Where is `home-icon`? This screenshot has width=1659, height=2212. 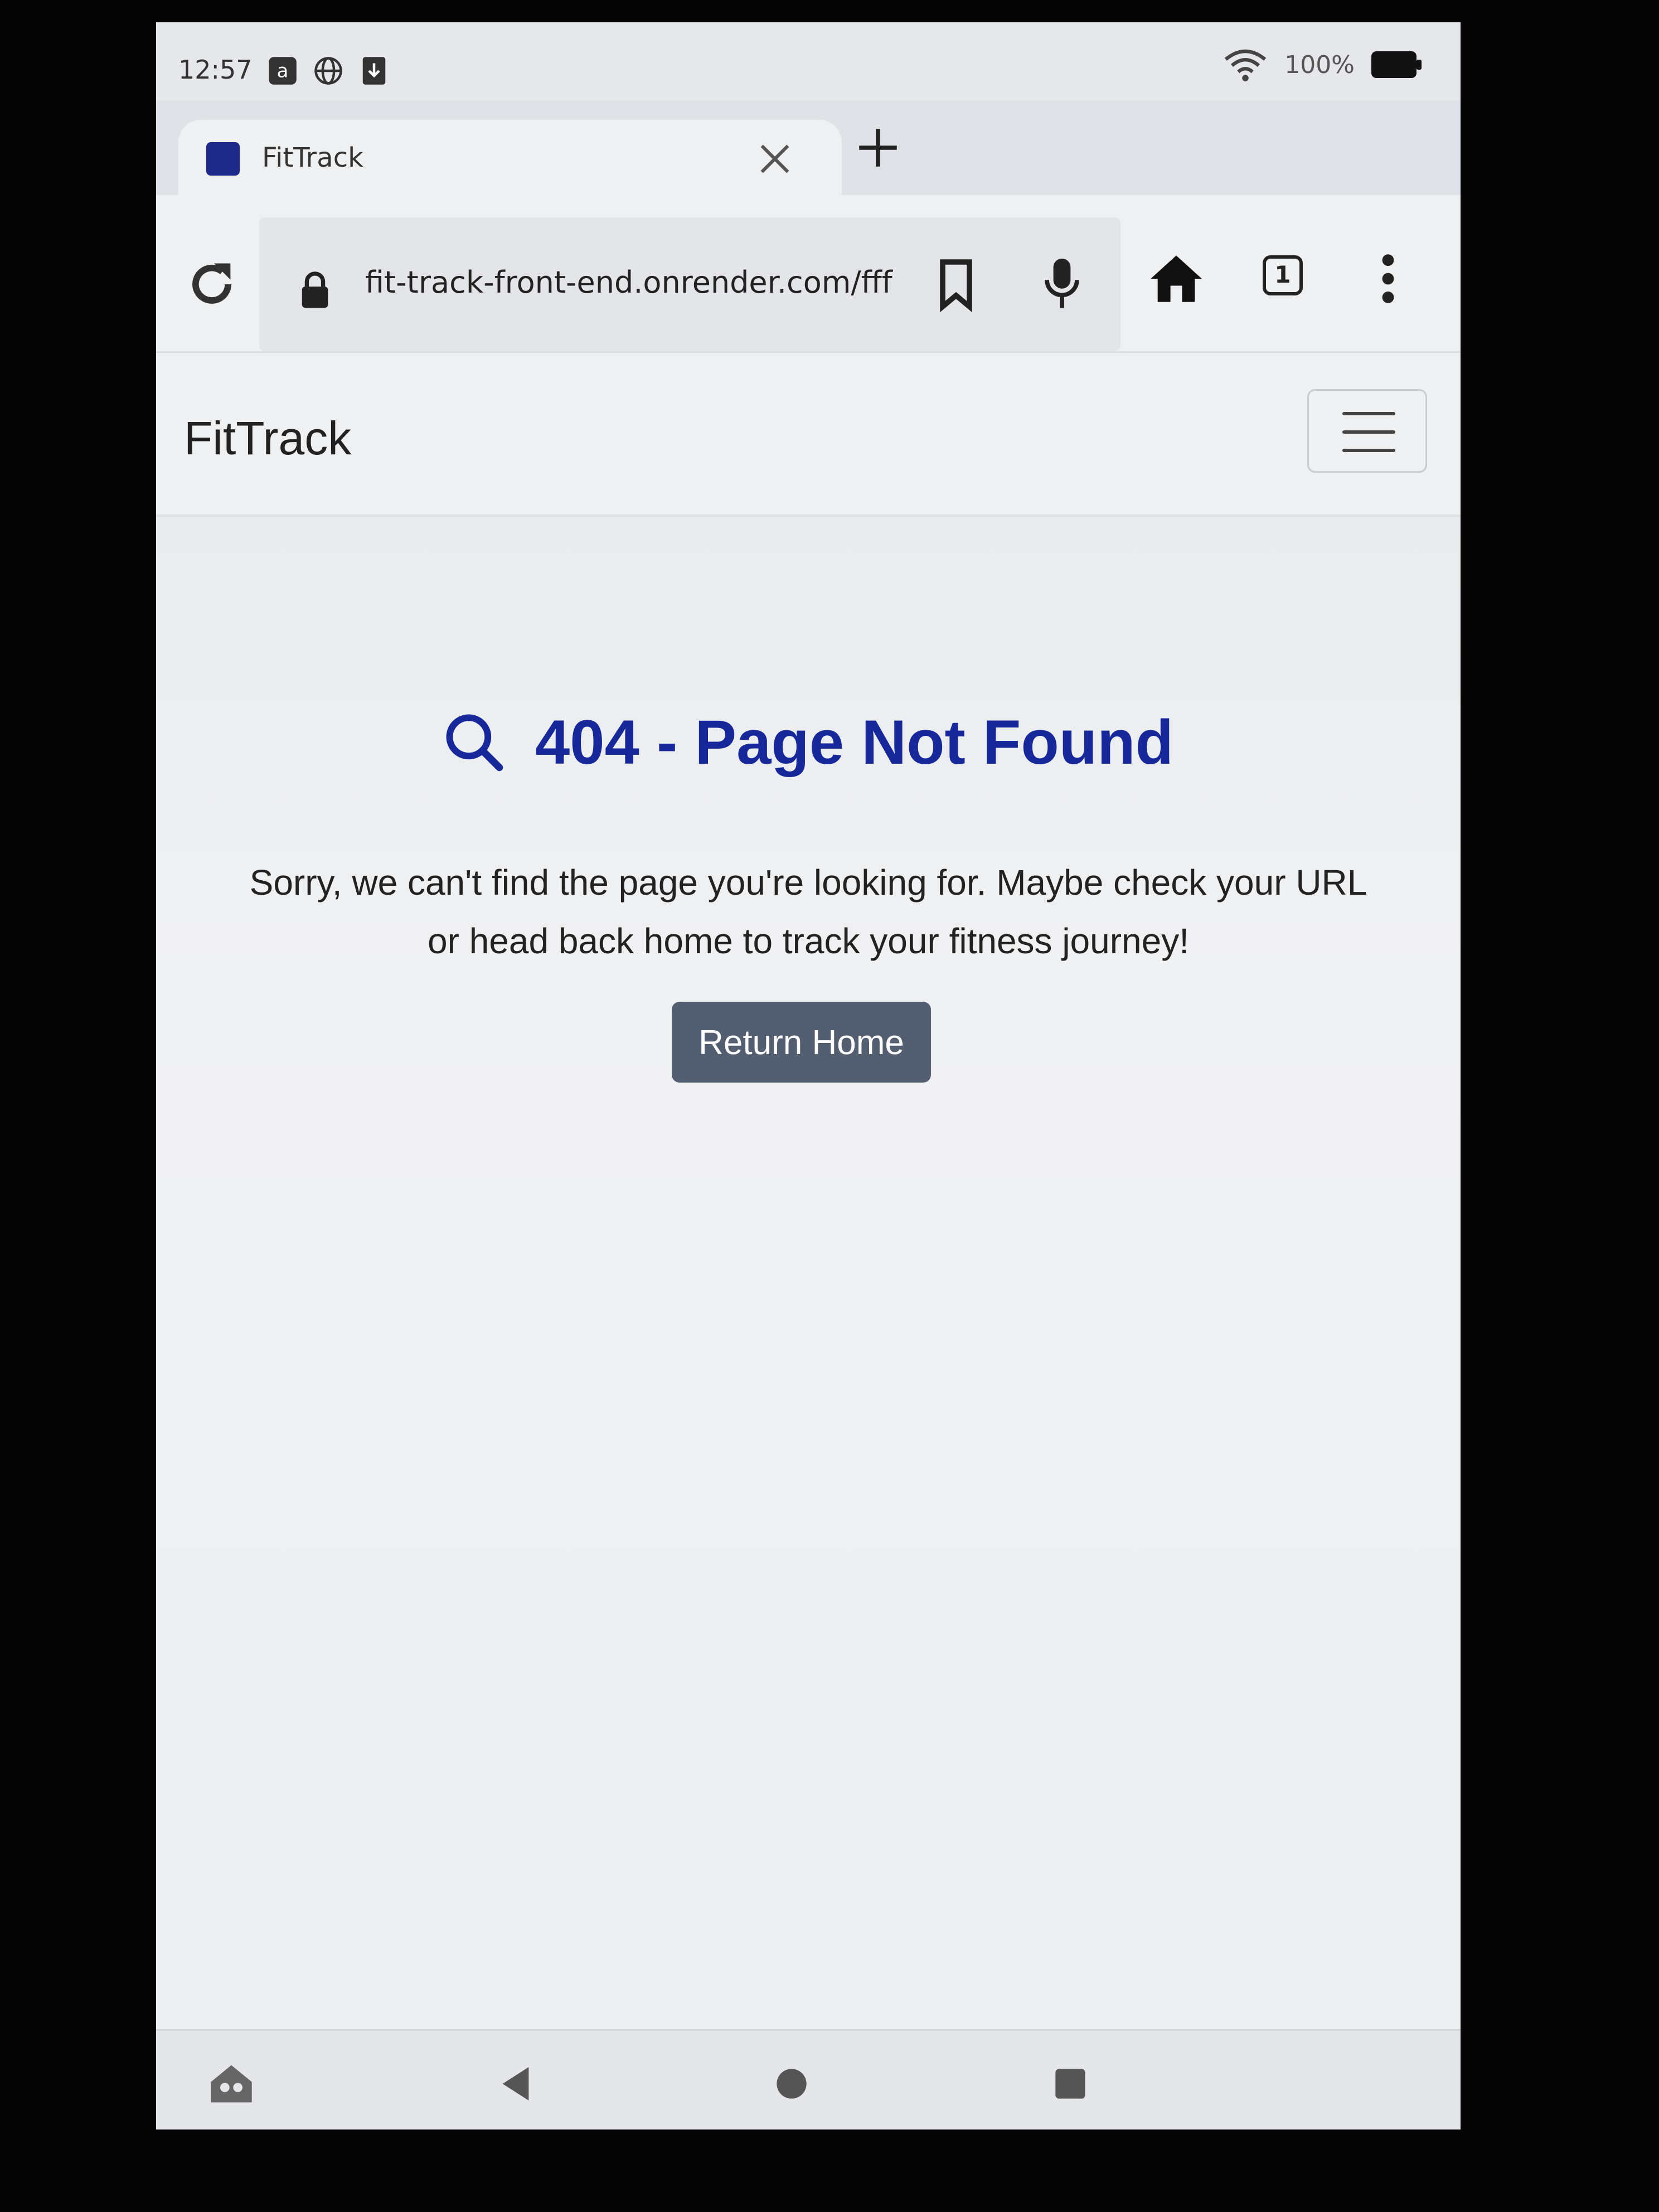
home-icon is located at coordinates (1176, 279).